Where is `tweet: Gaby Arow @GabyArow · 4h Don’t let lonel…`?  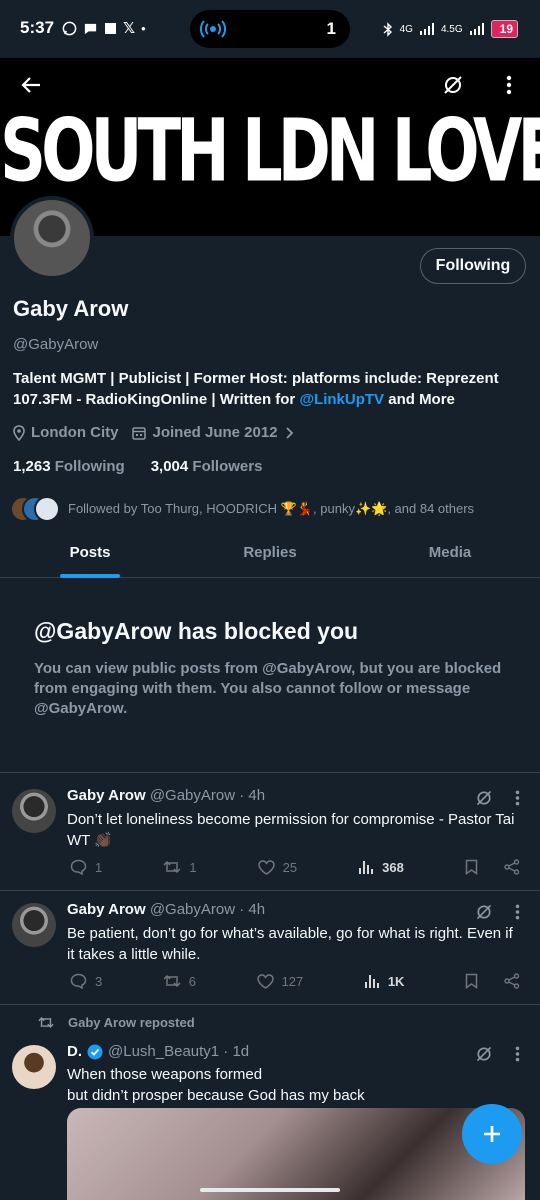
tweet: Gaby Arow @GabyArow · 4h Don’t let lonel… is located at coordinates (270, 831).